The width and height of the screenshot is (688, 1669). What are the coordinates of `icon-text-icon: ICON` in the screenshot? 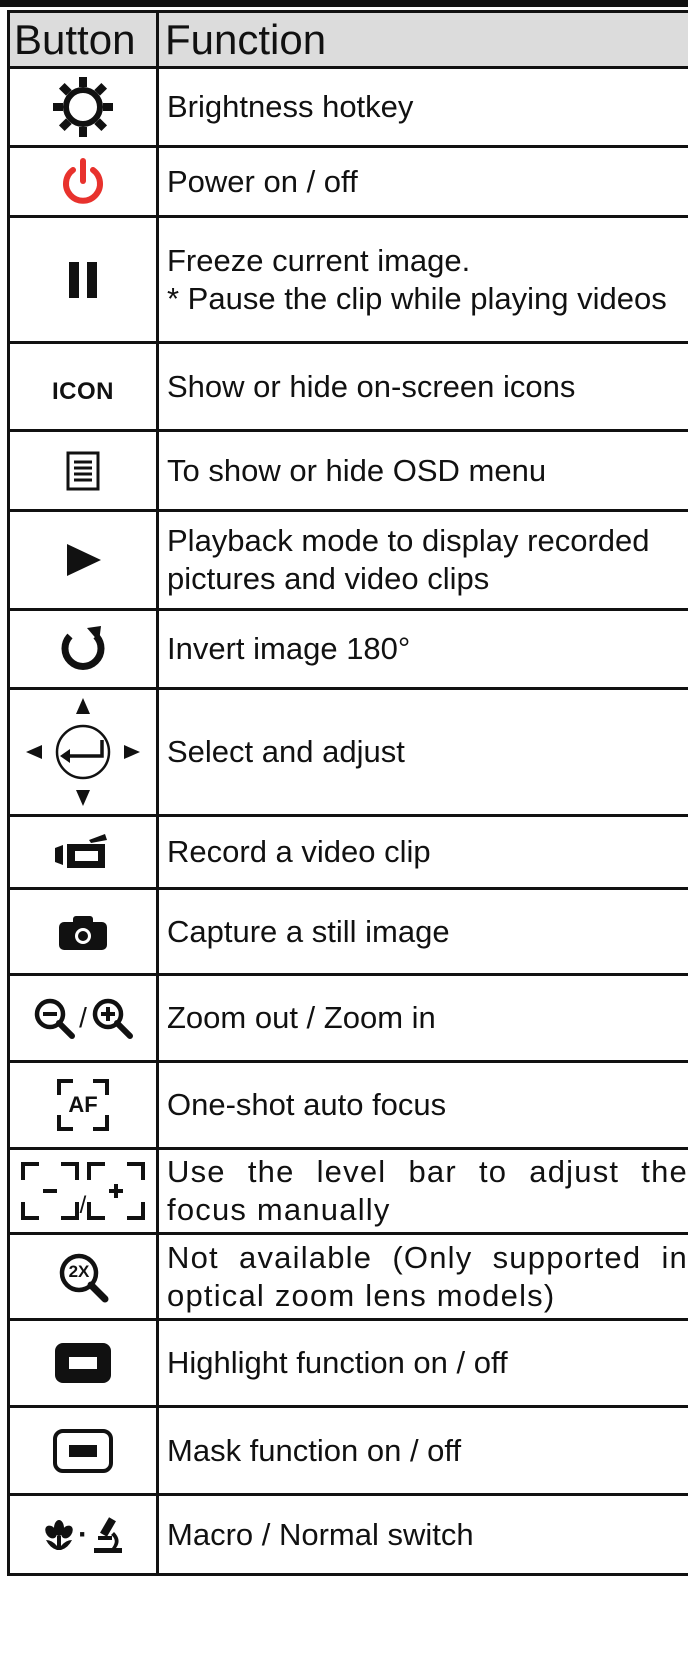 It's located at (83, 391).